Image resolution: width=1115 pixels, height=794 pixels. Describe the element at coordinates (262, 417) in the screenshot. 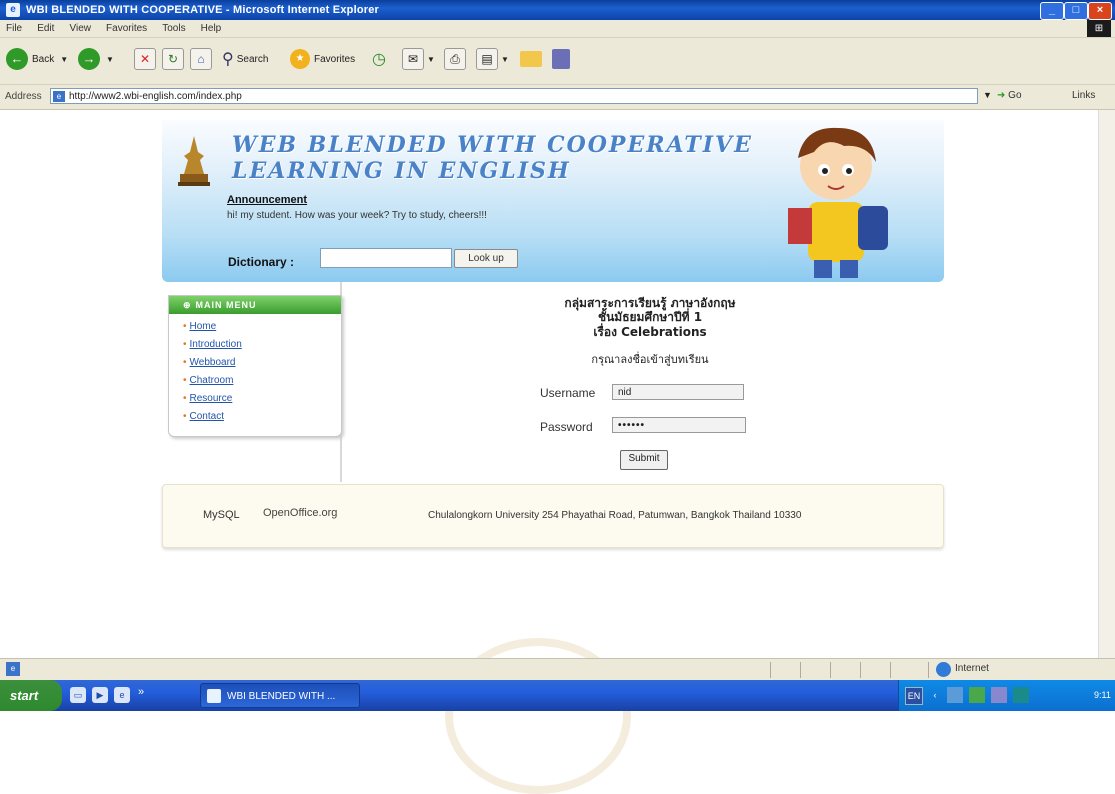

I see `menu-item-contact: • Contact` at that location.